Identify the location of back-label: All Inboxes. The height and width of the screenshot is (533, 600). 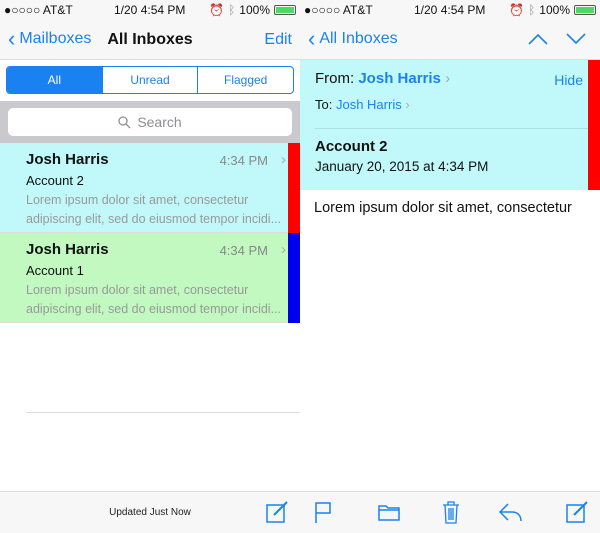
(358, 38).